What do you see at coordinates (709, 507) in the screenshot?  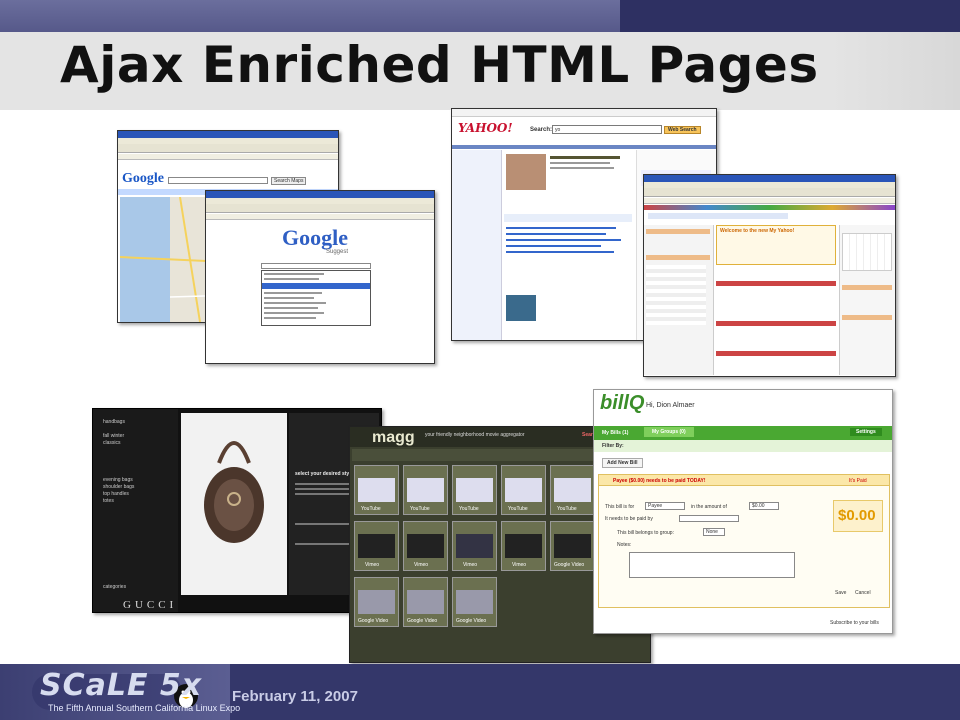 I see `amount-label: in the amount of` at bounding box center [709, 507].